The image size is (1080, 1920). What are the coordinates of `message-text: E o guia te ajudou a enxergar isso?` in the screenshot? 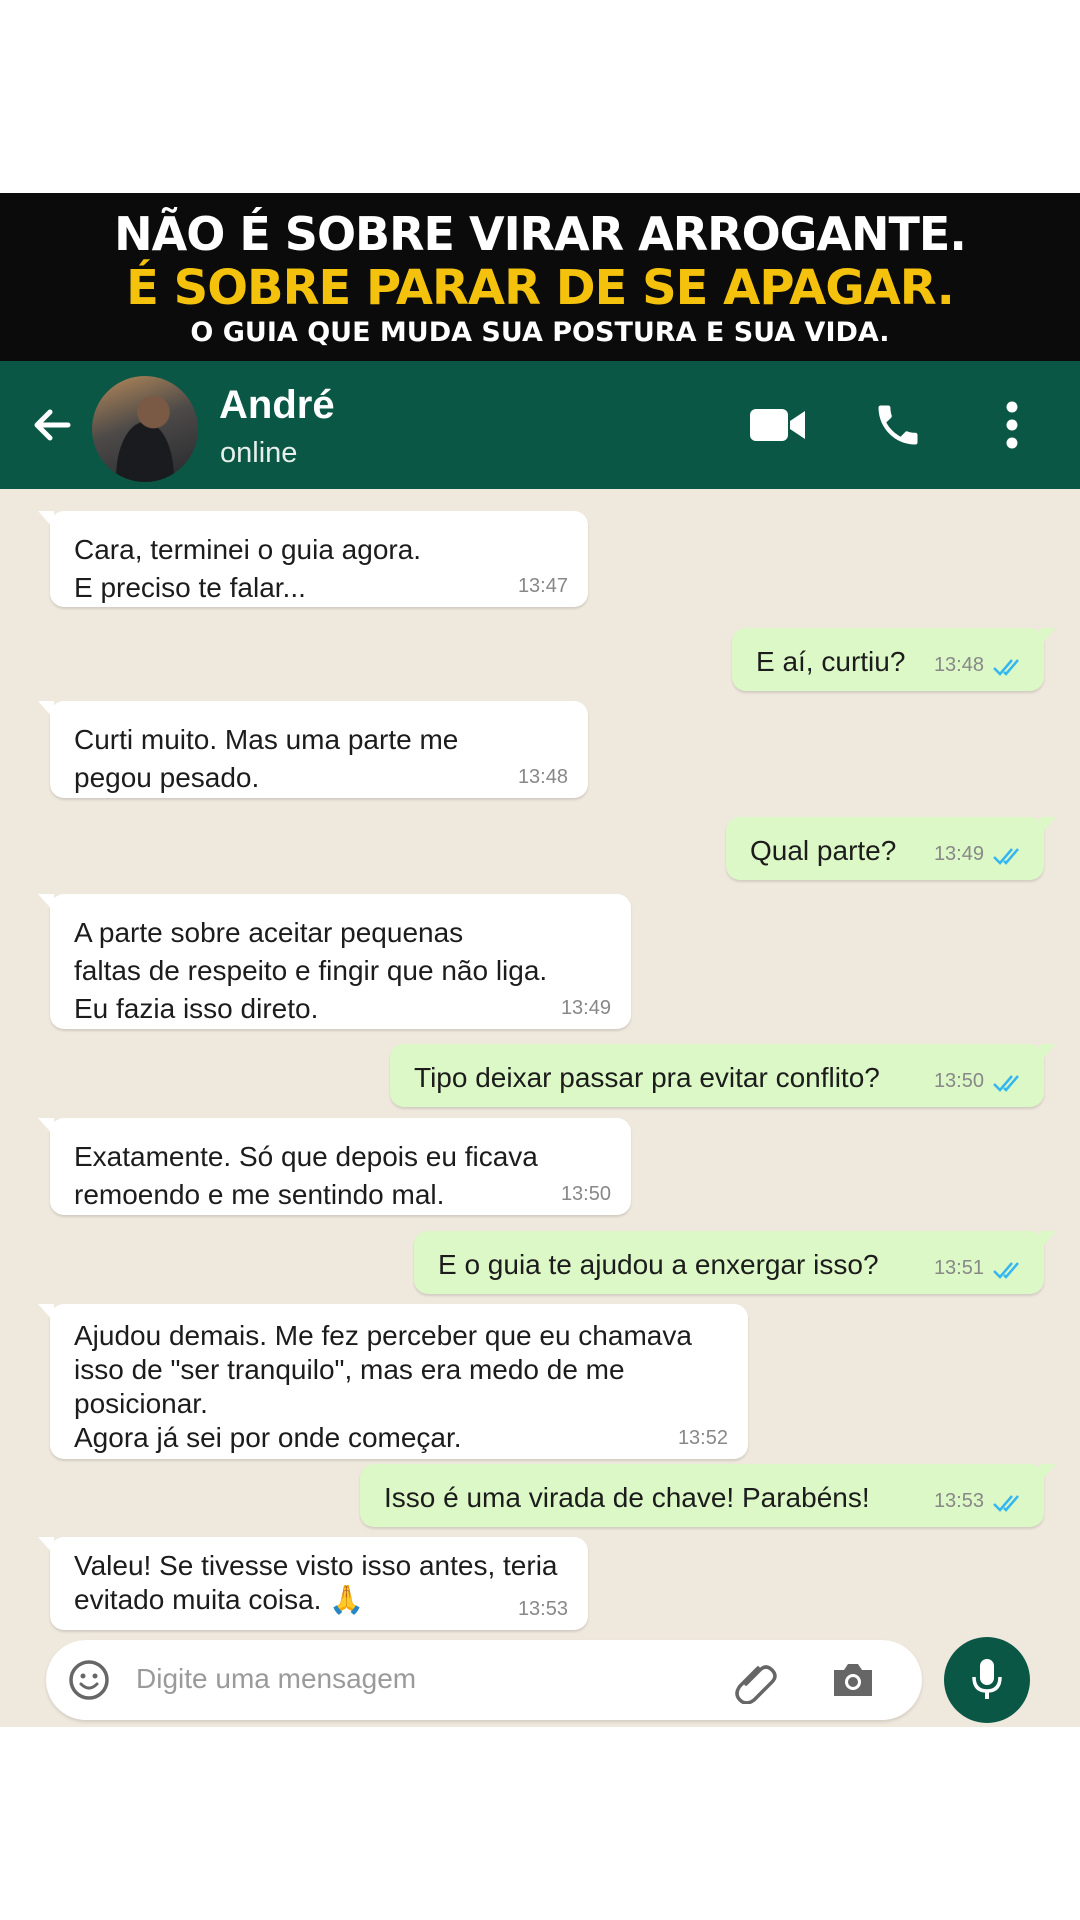 It's located at (658, 1264).